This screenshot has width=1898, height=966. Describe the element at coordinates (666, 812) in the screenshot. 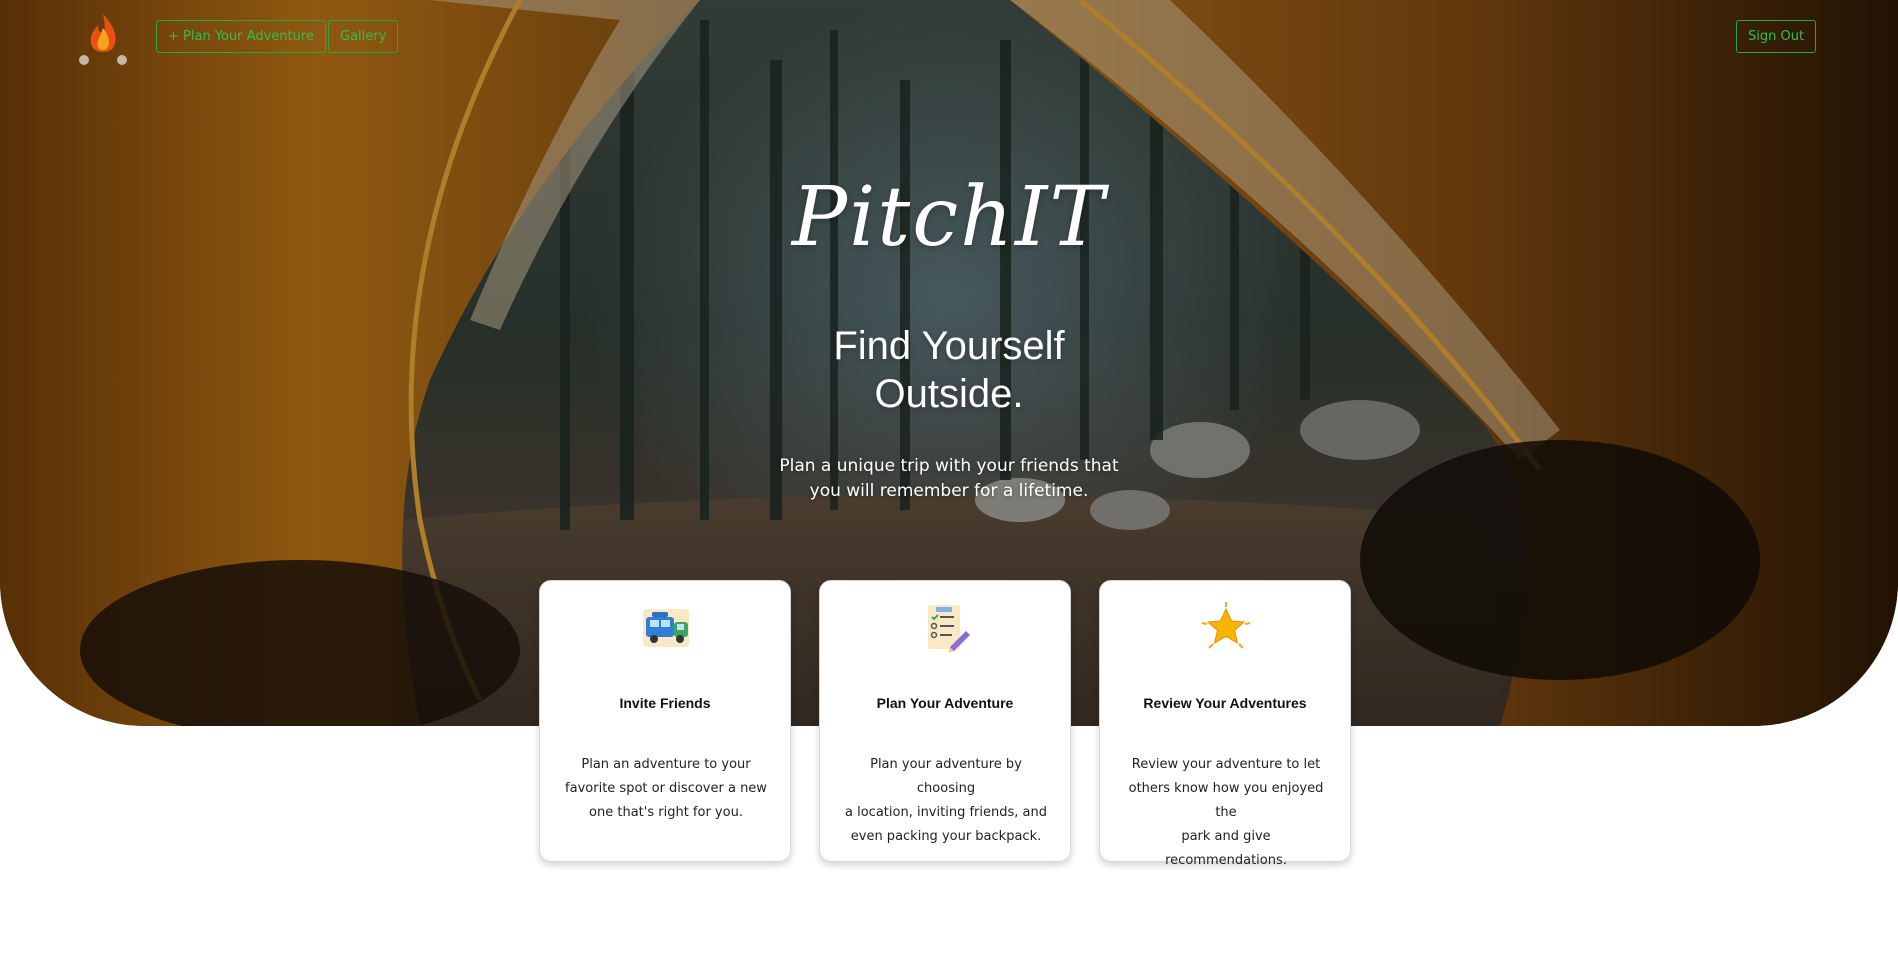

I see `card-text-line: one that's right for you.` at that location.